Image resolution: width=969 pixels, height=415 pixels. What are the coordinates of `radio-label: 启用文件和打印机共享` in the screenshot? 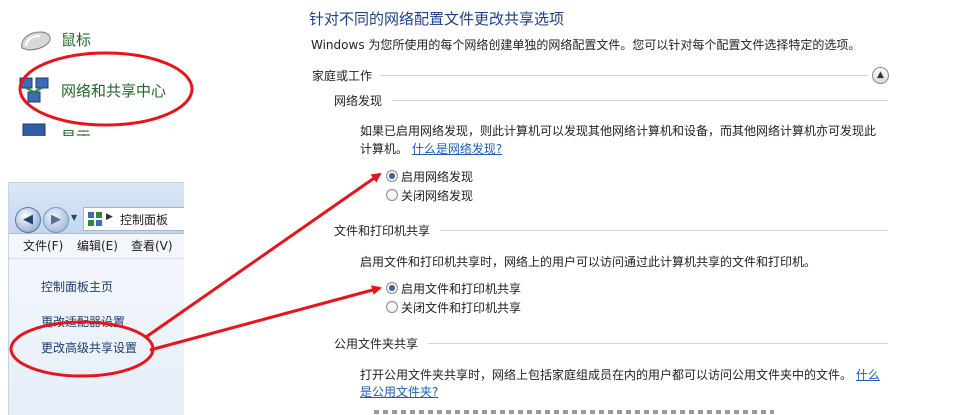 It's located at (461, 289).